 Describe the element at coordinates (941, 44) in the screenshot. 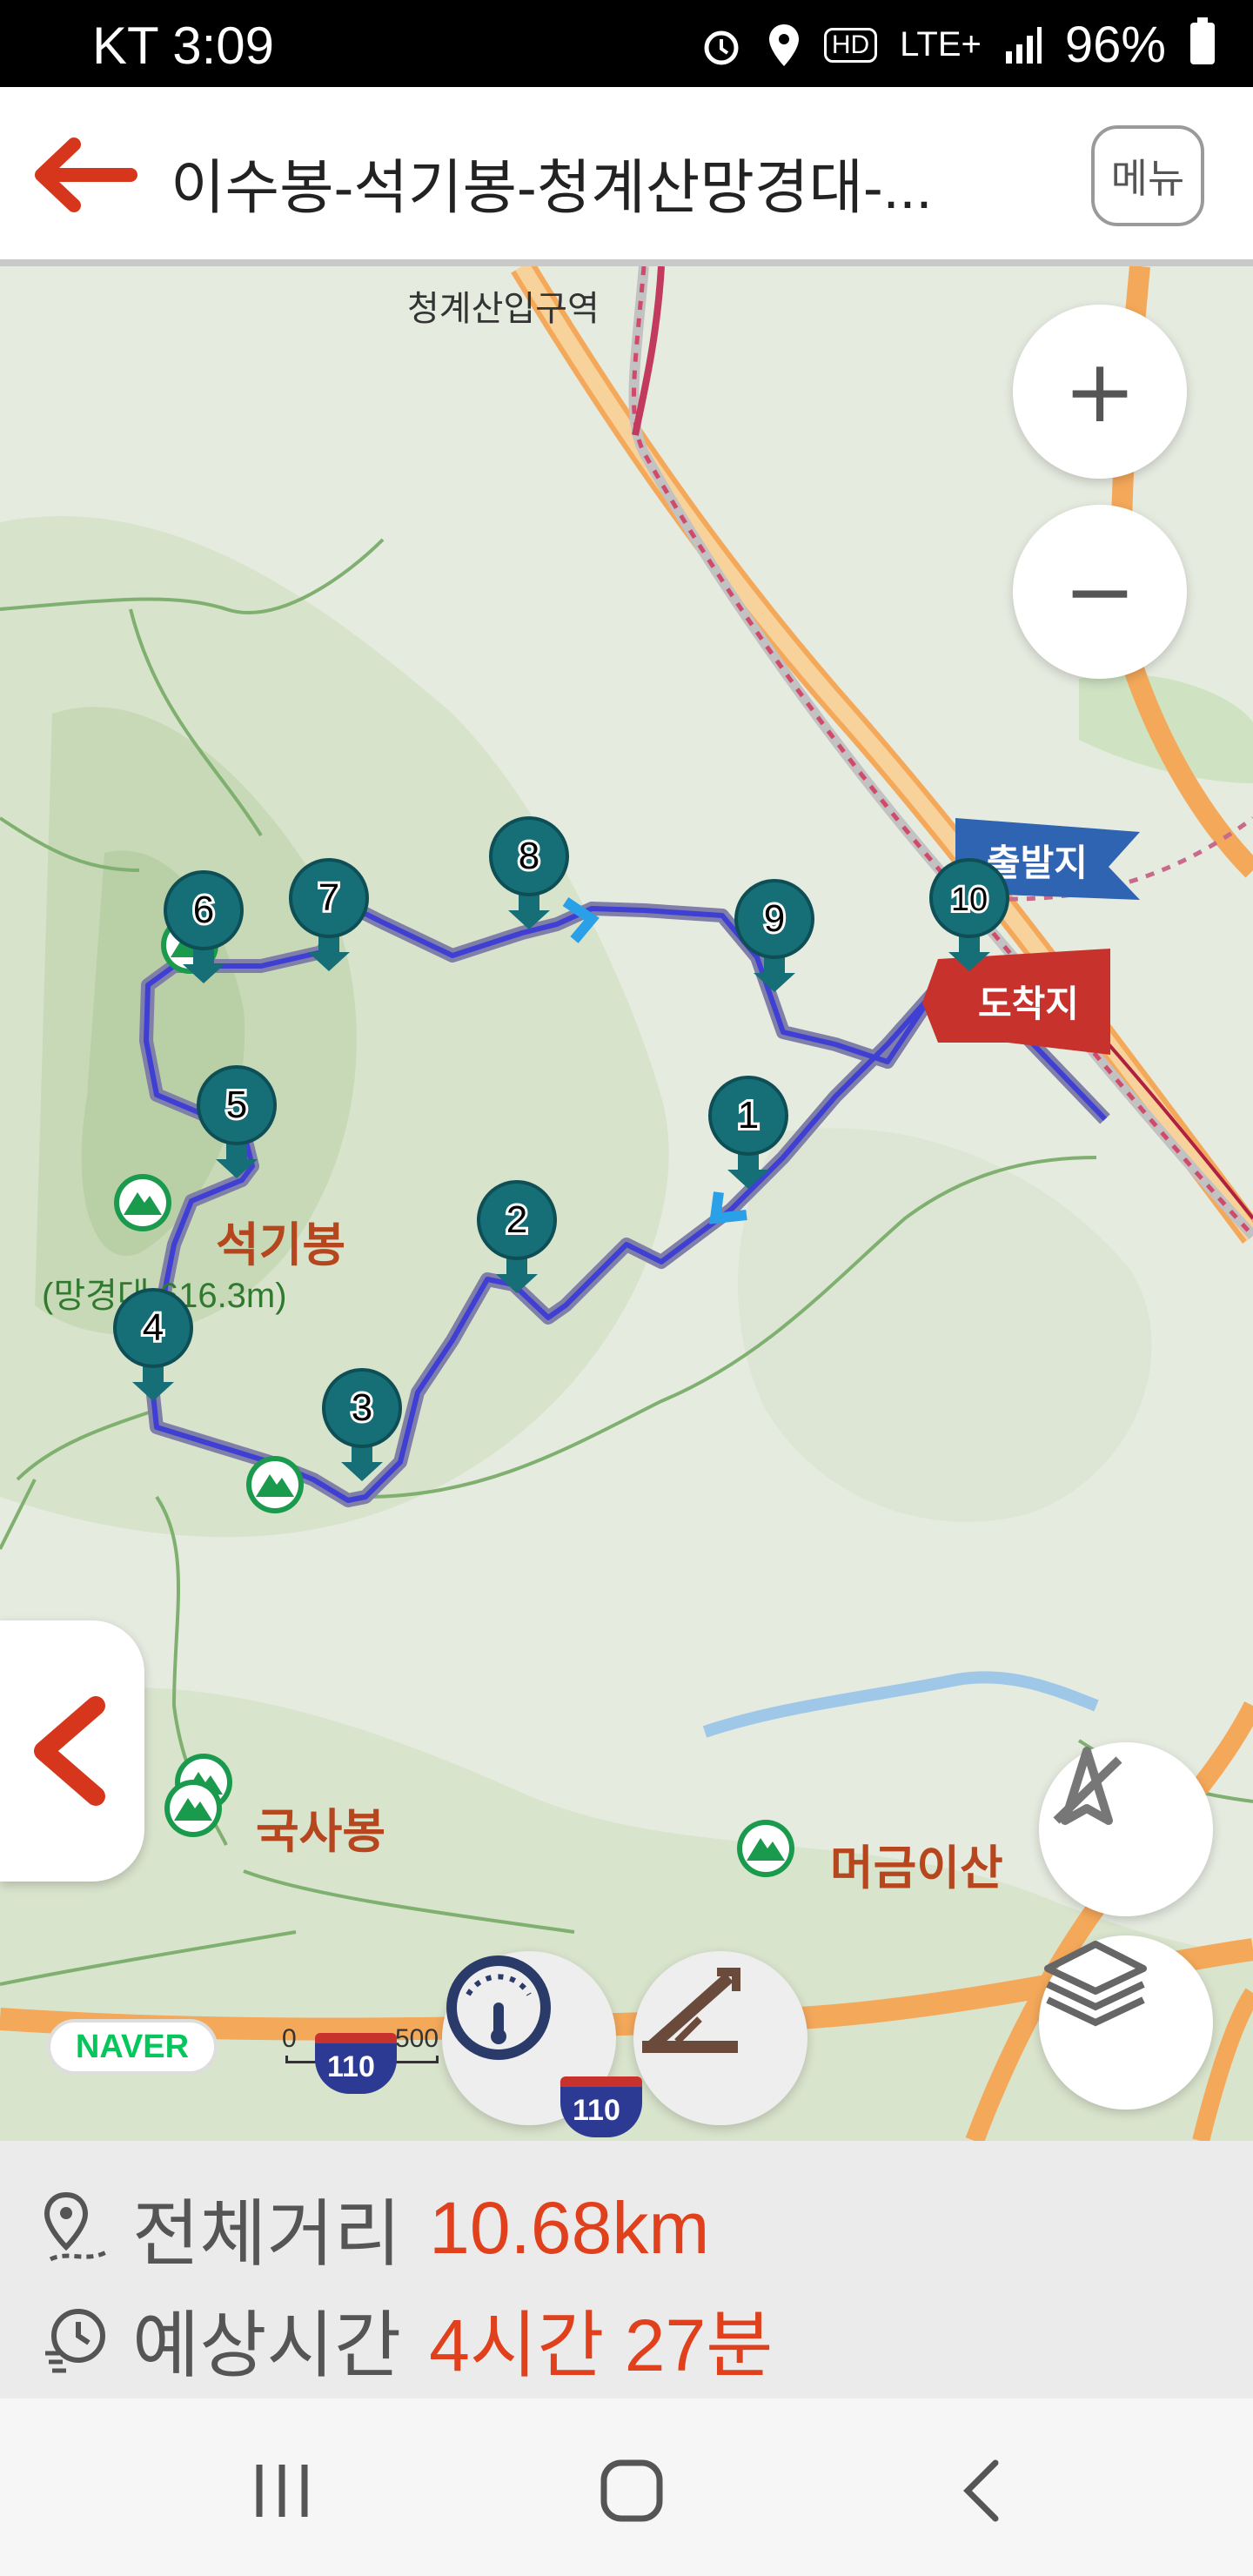

I see `network-type: LTE+` at that location.